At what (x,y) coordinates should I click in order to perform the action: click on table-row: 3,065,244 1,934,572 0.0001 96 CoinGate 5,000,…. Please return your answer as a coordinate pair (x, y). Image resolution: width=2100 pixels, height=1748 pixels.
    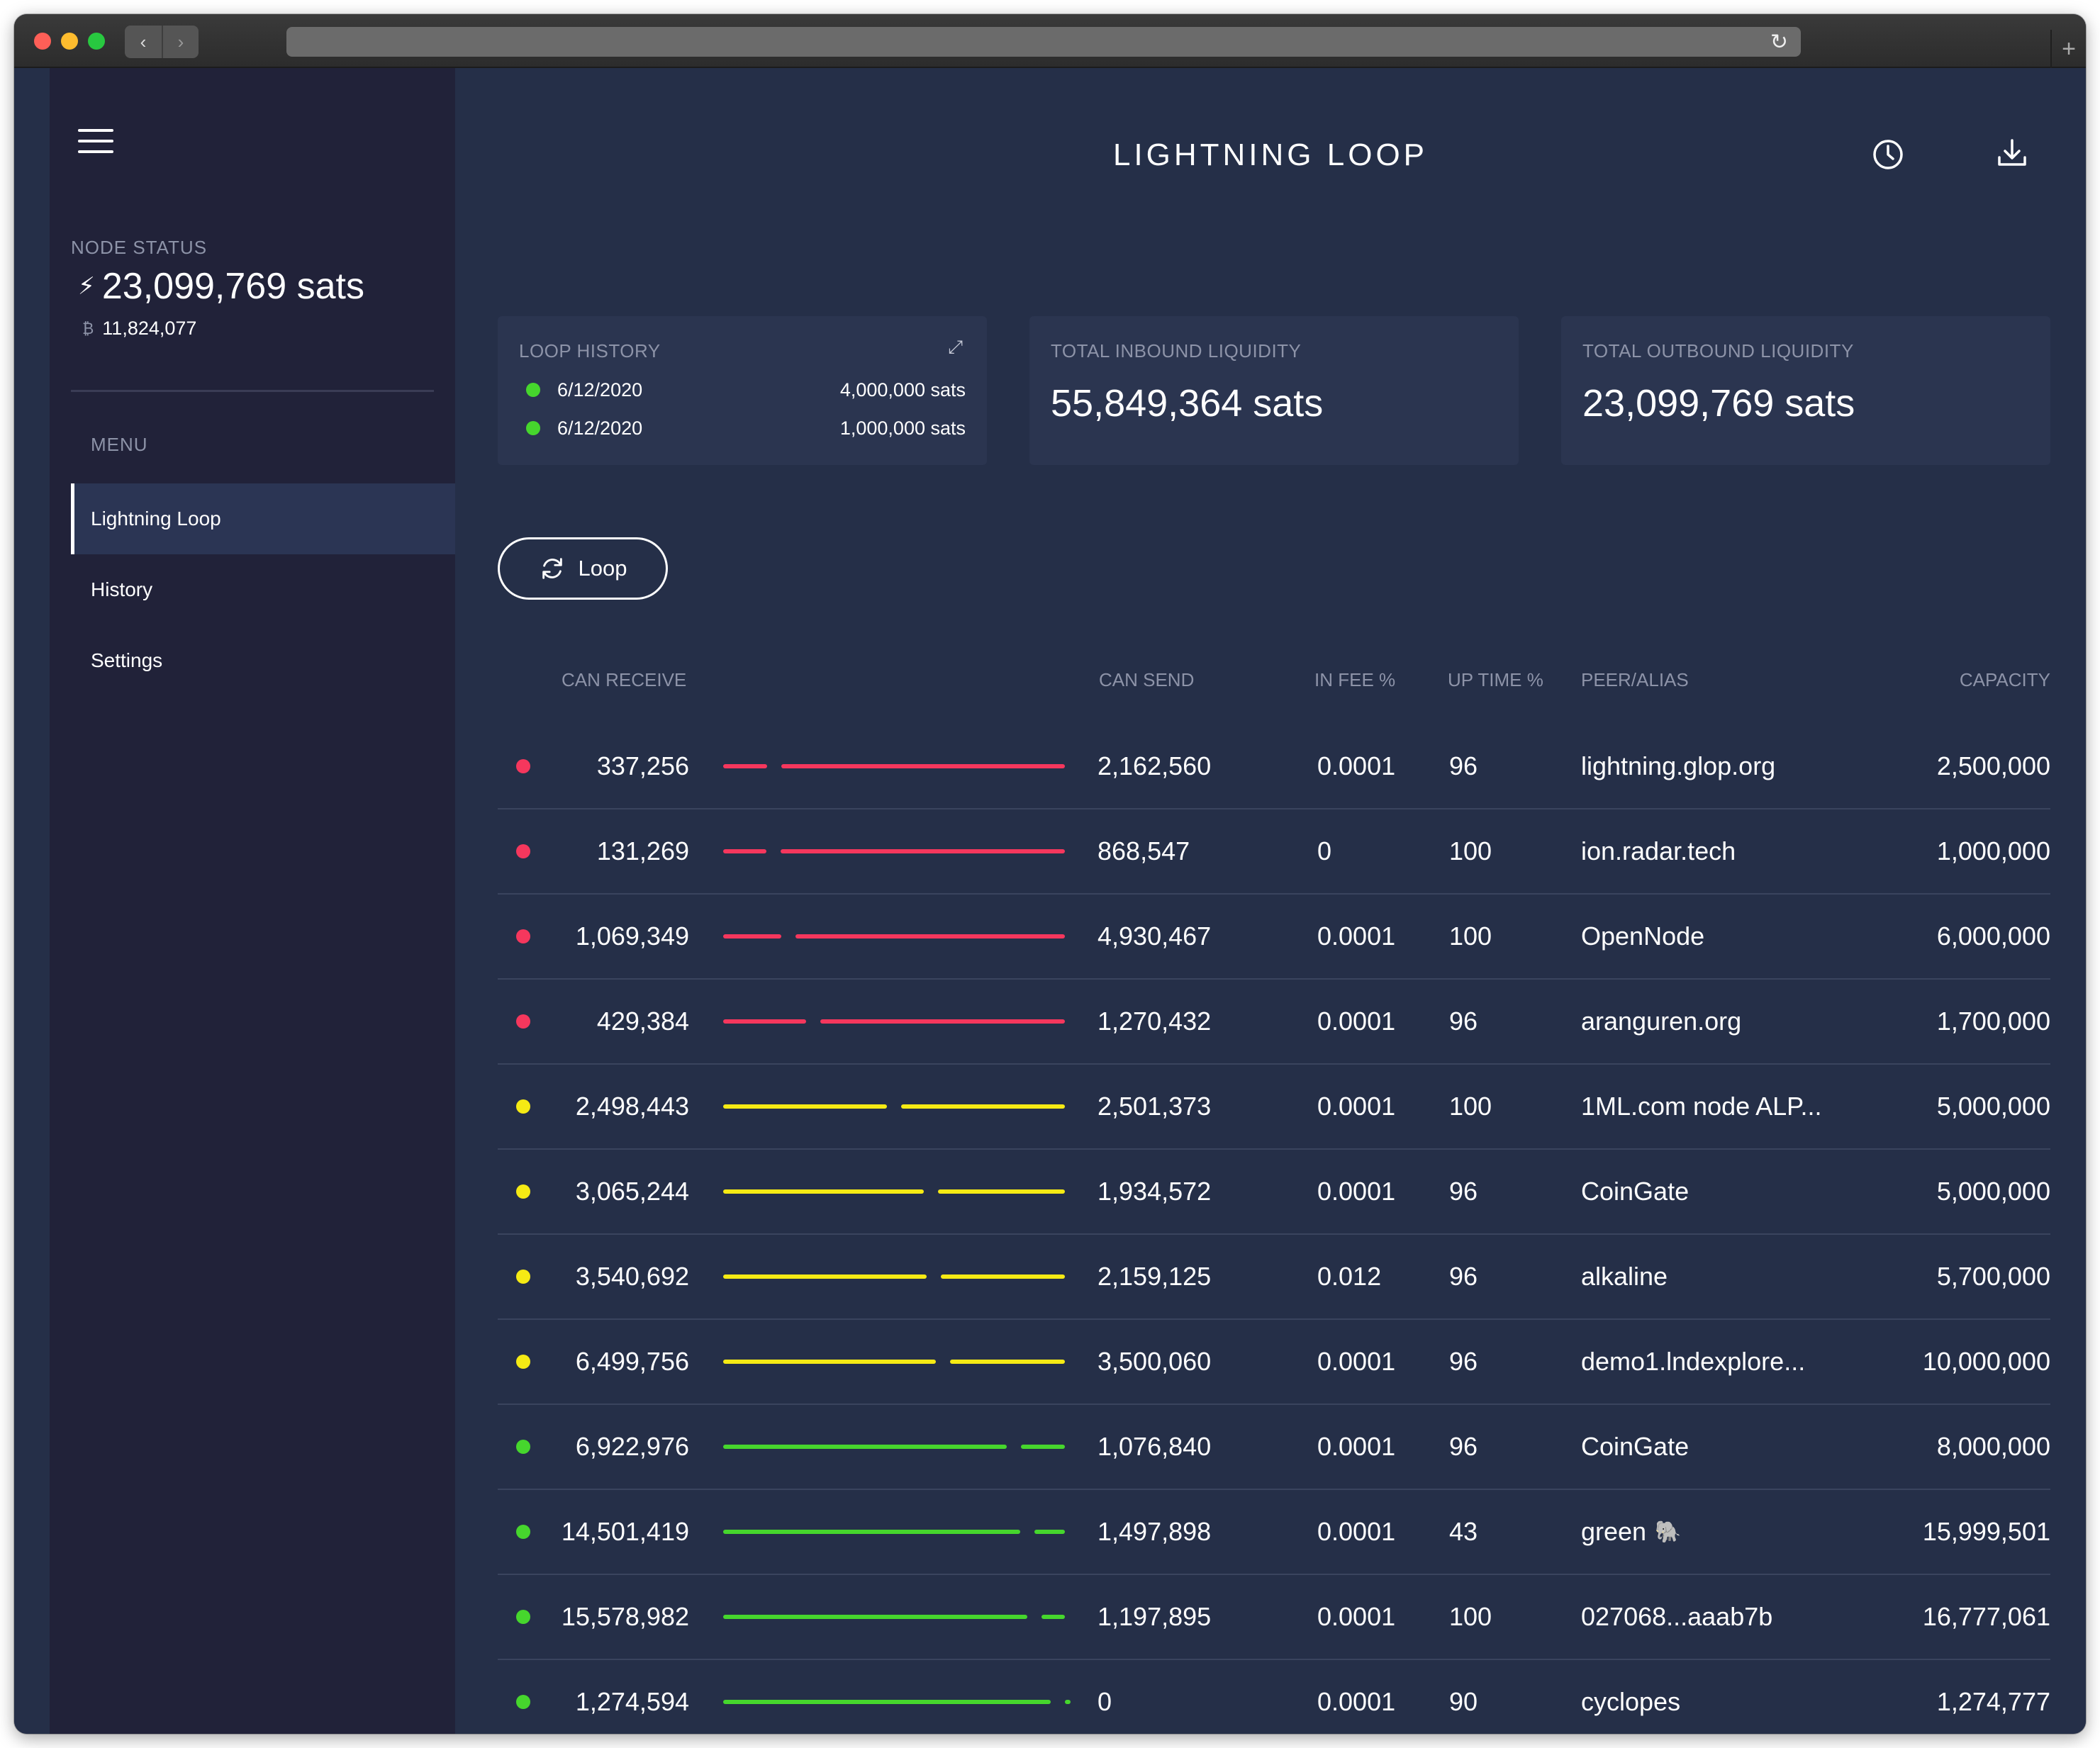
    Looking at the image, I should click on (1274, 1192).